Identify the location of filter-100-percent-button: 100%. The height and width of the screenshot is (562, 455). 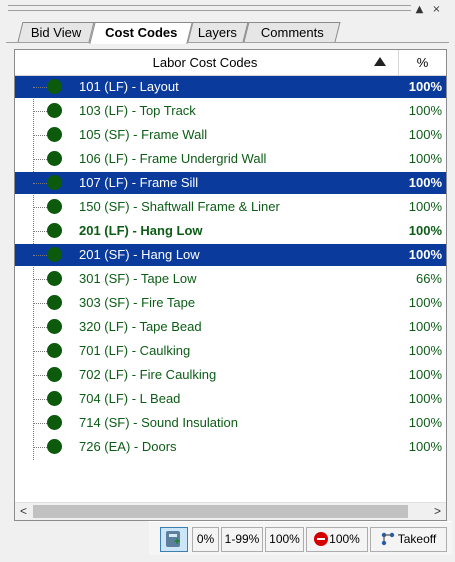
(284, 539).